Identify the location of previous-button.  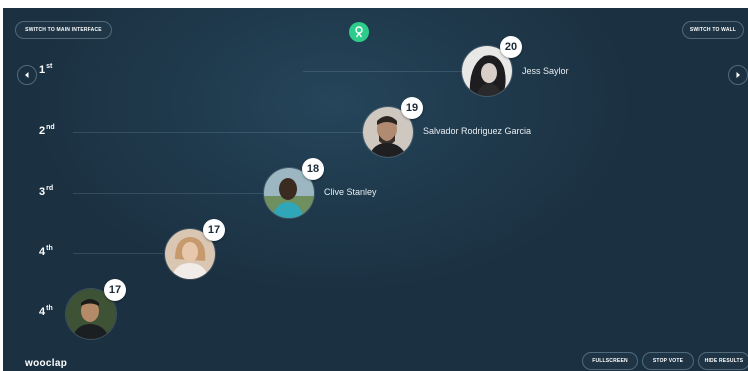
(27, 75).